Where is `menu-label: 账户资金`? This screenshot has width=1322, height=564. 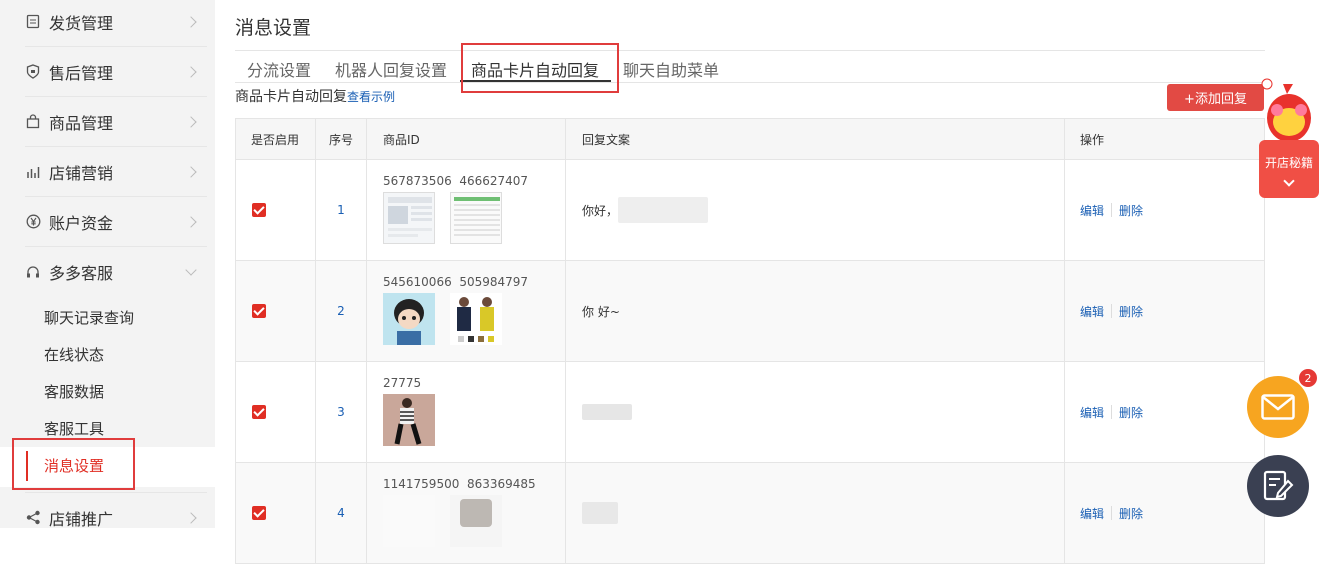
menu-label: 账户资金 is located at coordinates (81, 223).